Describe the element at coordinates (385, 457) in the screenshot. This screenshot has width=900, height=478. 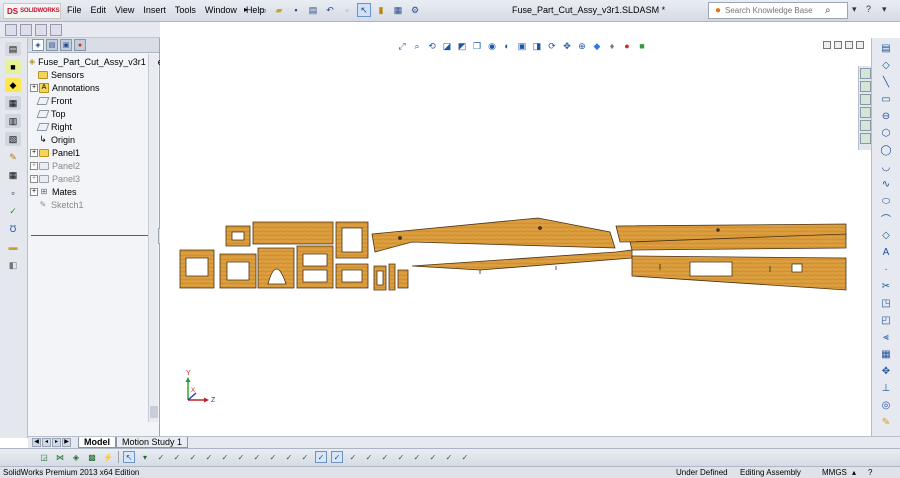
I see `filter-datum-icon: ✓` at that location.